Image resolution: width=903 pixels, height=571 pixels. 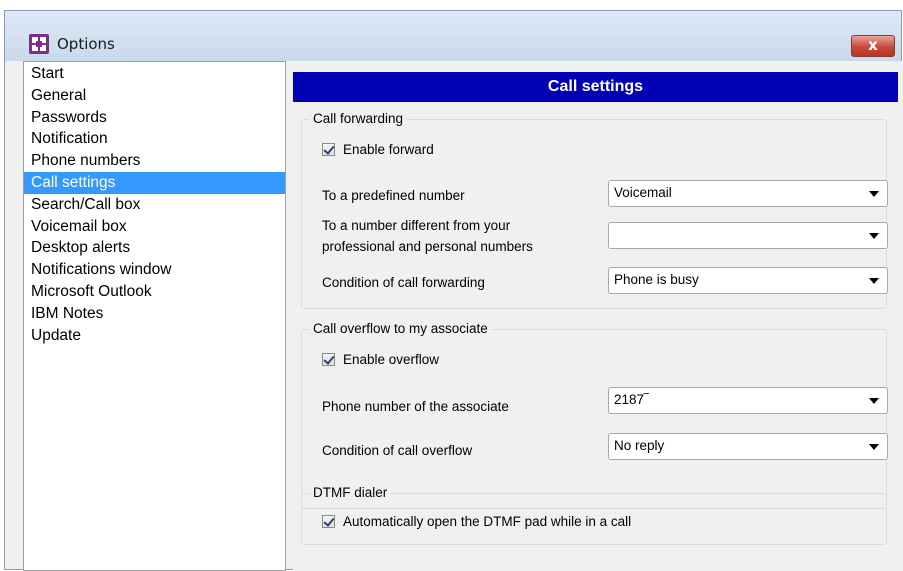 I want to click on associate-number-label: Phone number of the associate, so click(x=415, y=406).